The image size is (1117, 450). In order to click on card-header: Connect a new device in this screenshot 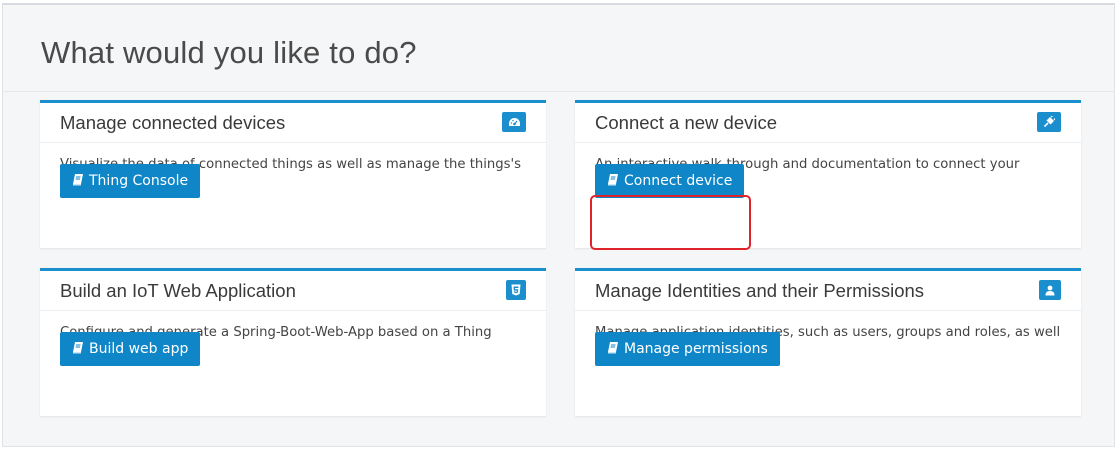, I will do `click(828, 123)`.